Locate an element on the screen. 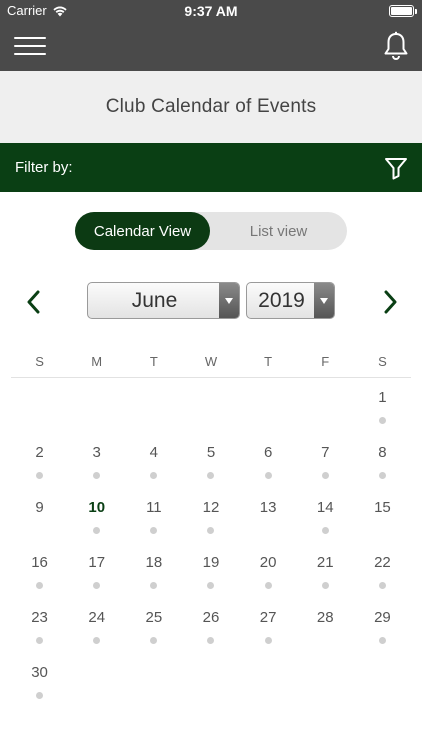 The height and width of the screenshot is (750, 422). day-number: 23 is located at coordinates (39, 617).